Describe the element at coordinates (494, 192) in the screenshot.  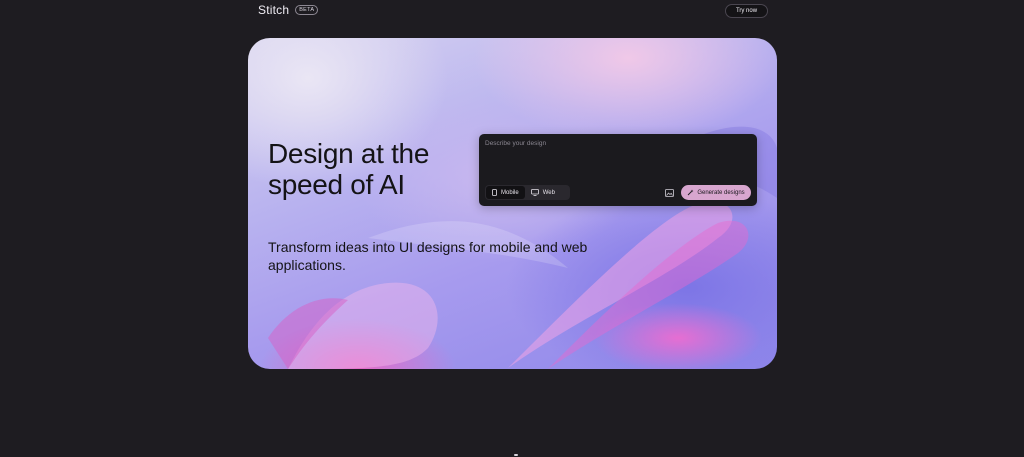
I see `phone-icon` at that location.